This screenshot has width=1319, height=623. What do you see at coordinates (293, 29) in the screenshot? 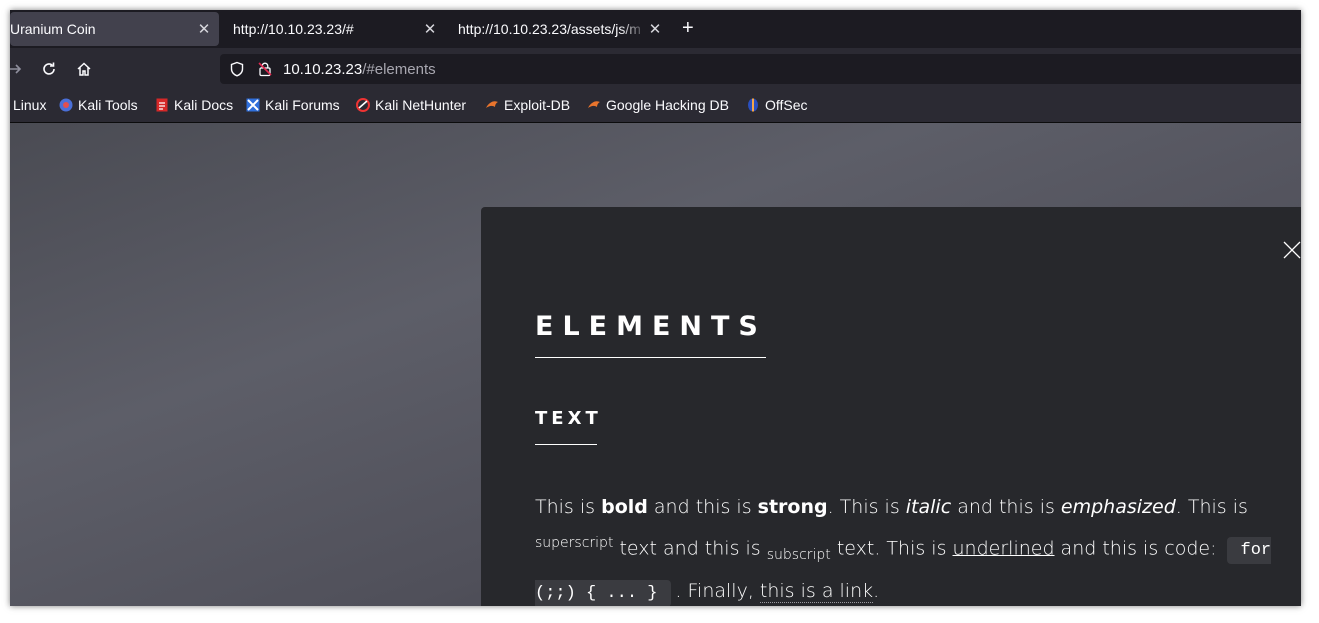
I see `tab-label: http://10.10.23.23/#` at bounding box center [293, 29].